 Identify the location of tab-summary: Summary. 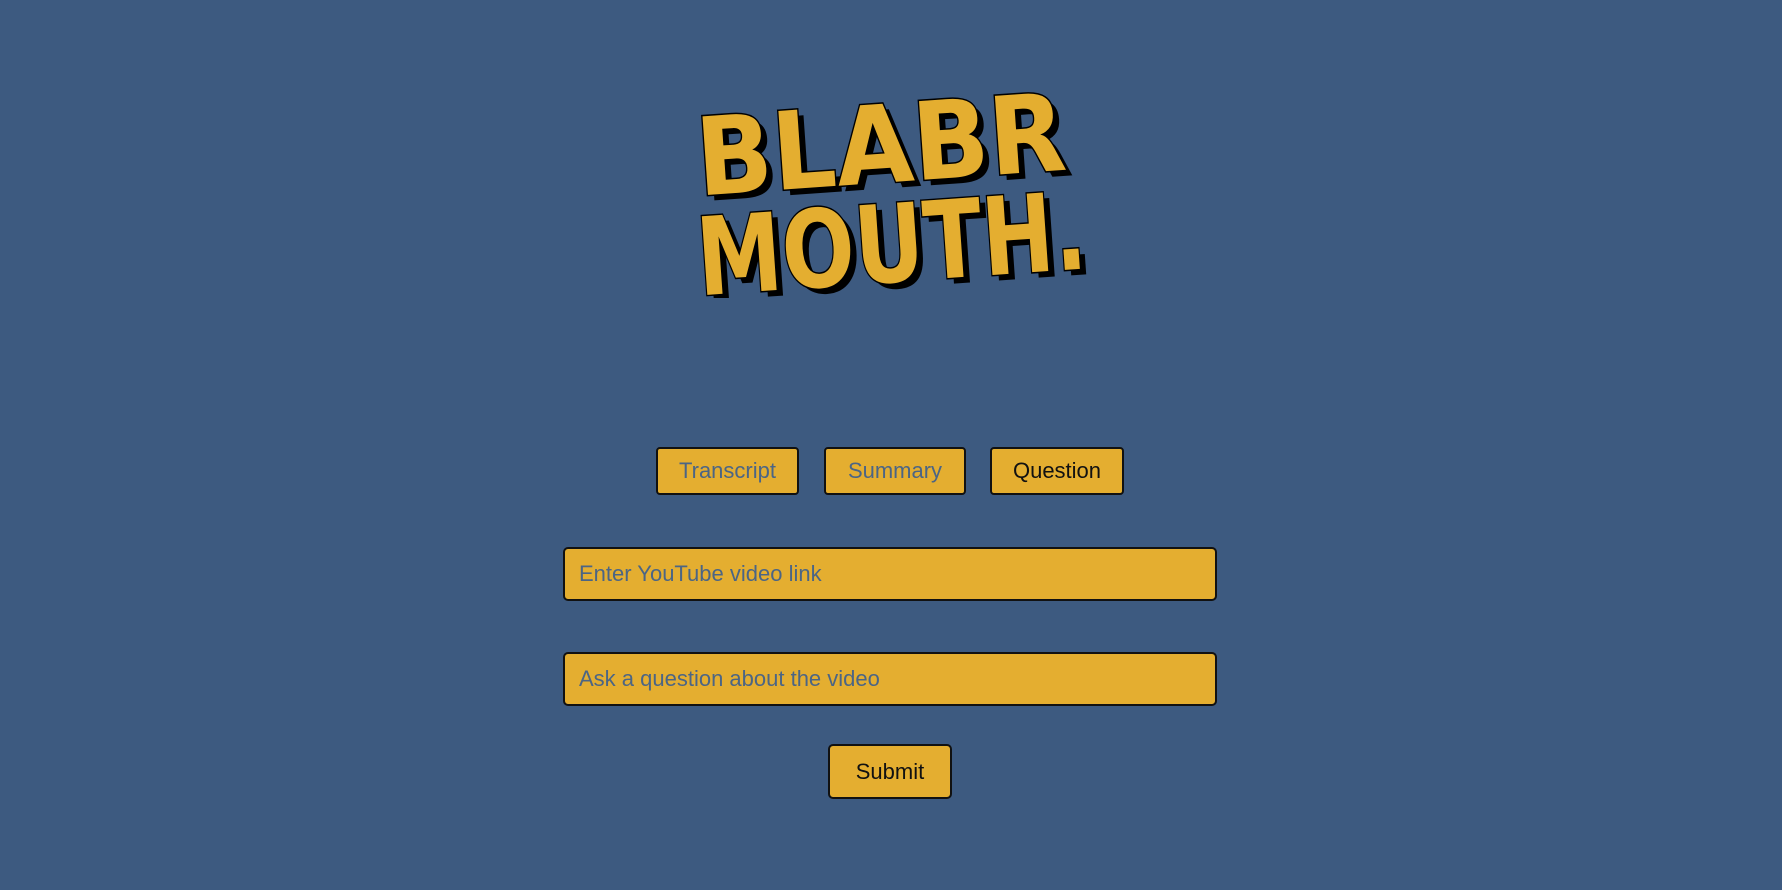
(895, 471).